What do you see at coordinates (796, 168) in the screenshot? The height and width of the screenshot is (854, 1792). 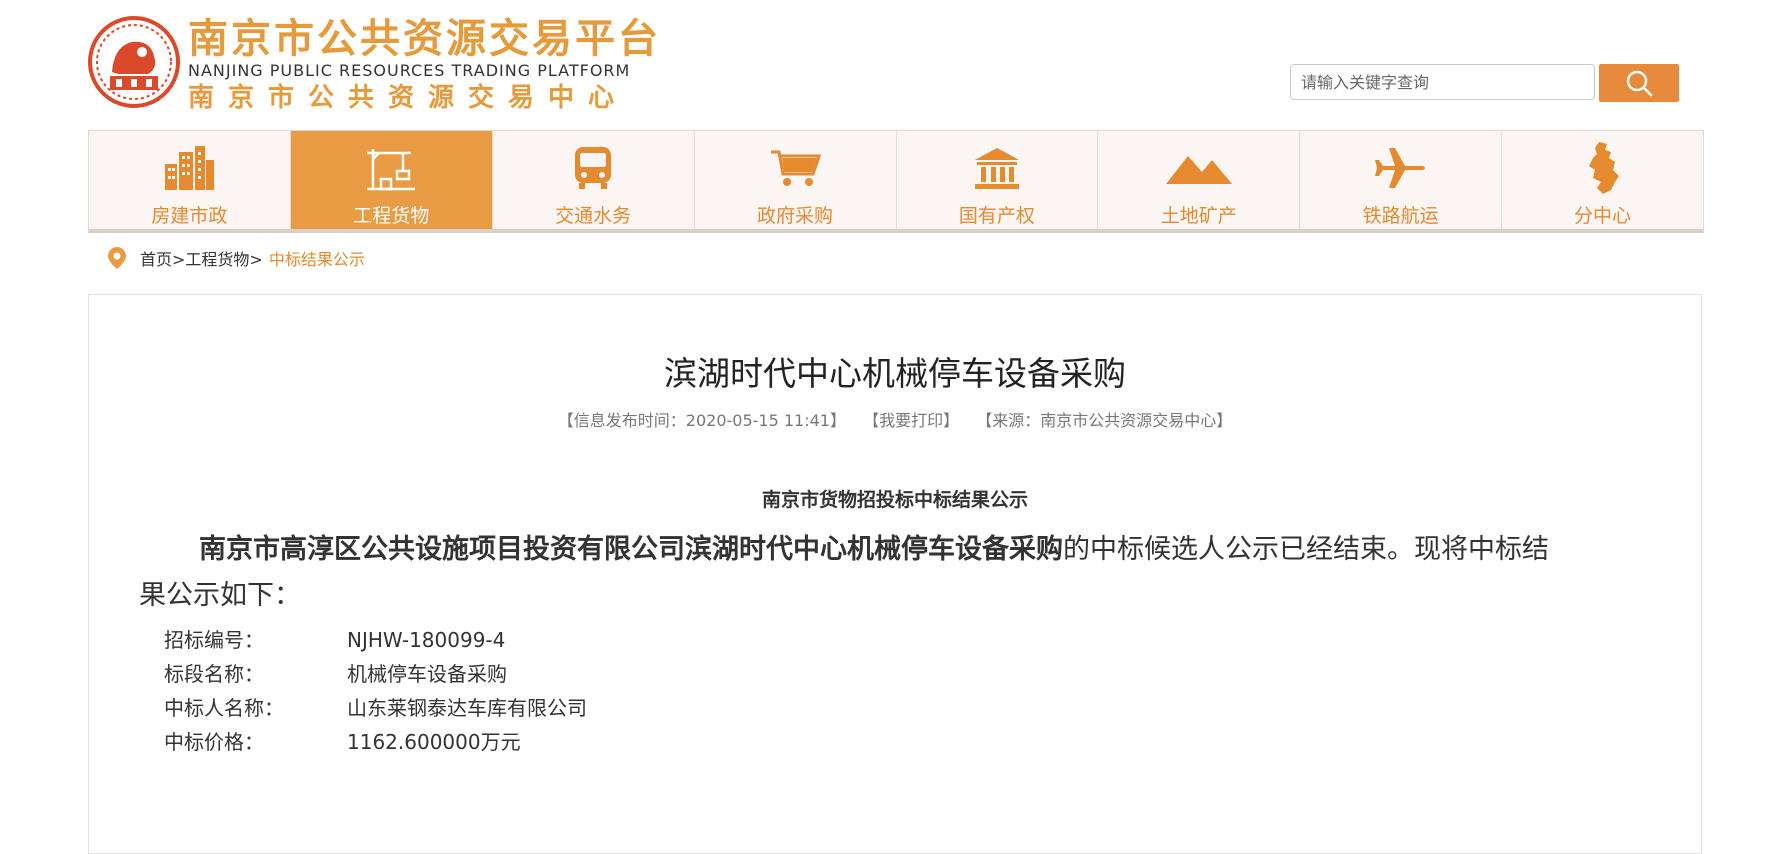 I see `cart-icon` at bounding box center [796, 168].